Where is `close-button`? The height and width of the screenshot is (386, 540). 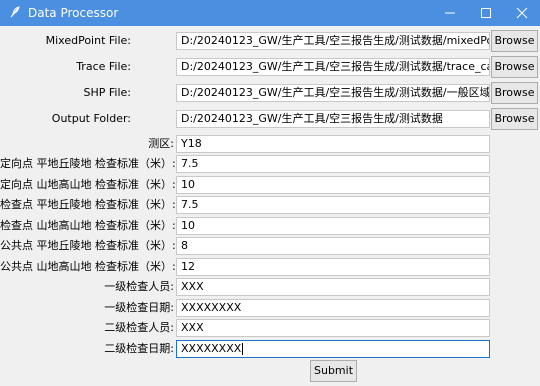 close-button is located at coordinates (522, 13).